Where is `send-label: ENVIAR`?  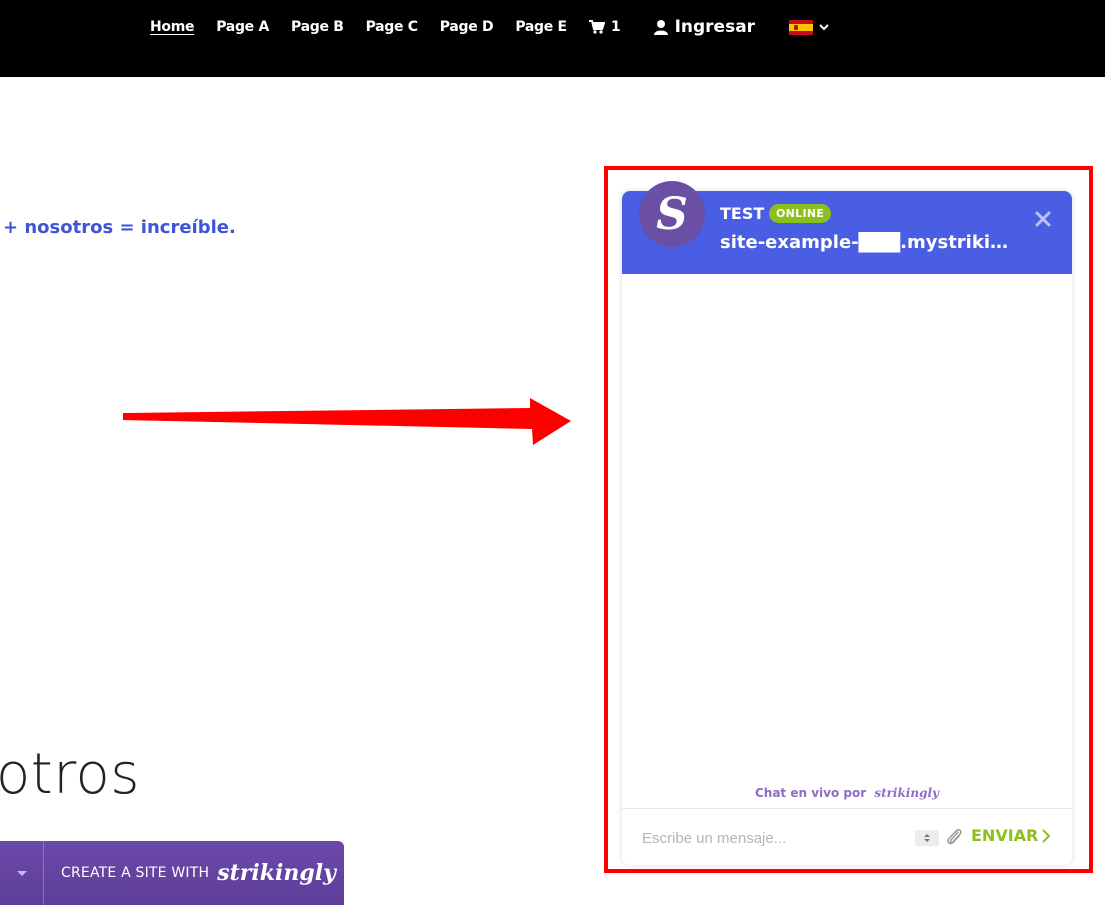
send-label: ENVIAR is located at coordinates (1005, 835).